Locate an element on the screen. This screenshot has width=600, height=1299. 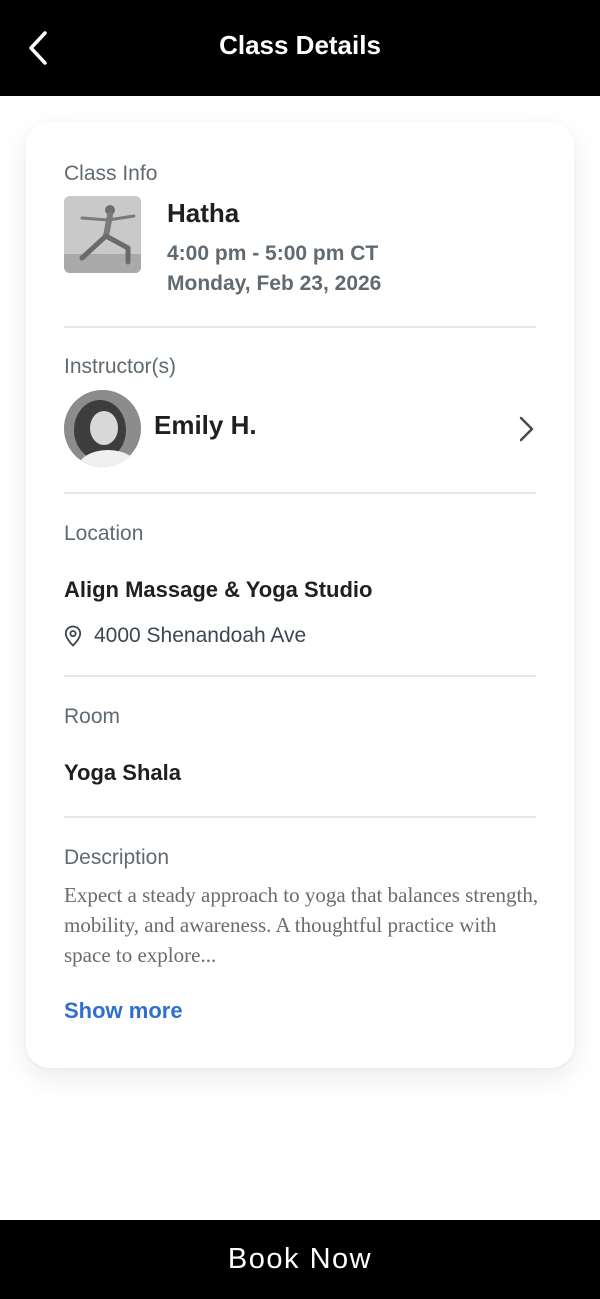
location-name: Align Massage & Yoga Studio is located at coordinates (218, 589).